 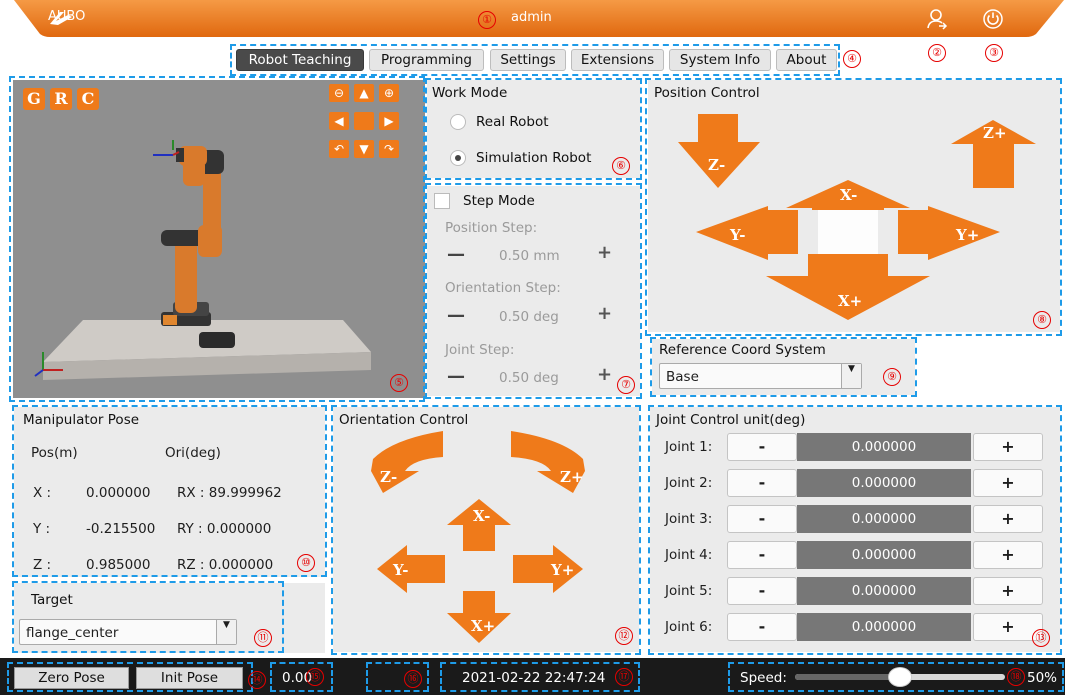 I want to click on callout-5: ⑤, so click(x=399, y=383).